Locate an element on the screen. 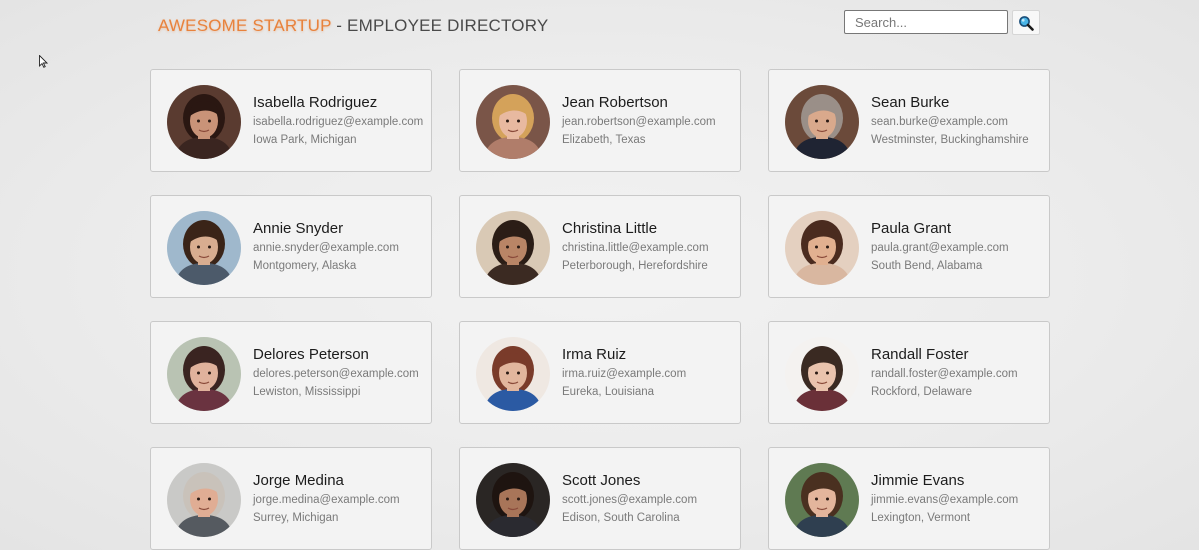  employee-name: Scott Jones is located at coordinates (601, 480).